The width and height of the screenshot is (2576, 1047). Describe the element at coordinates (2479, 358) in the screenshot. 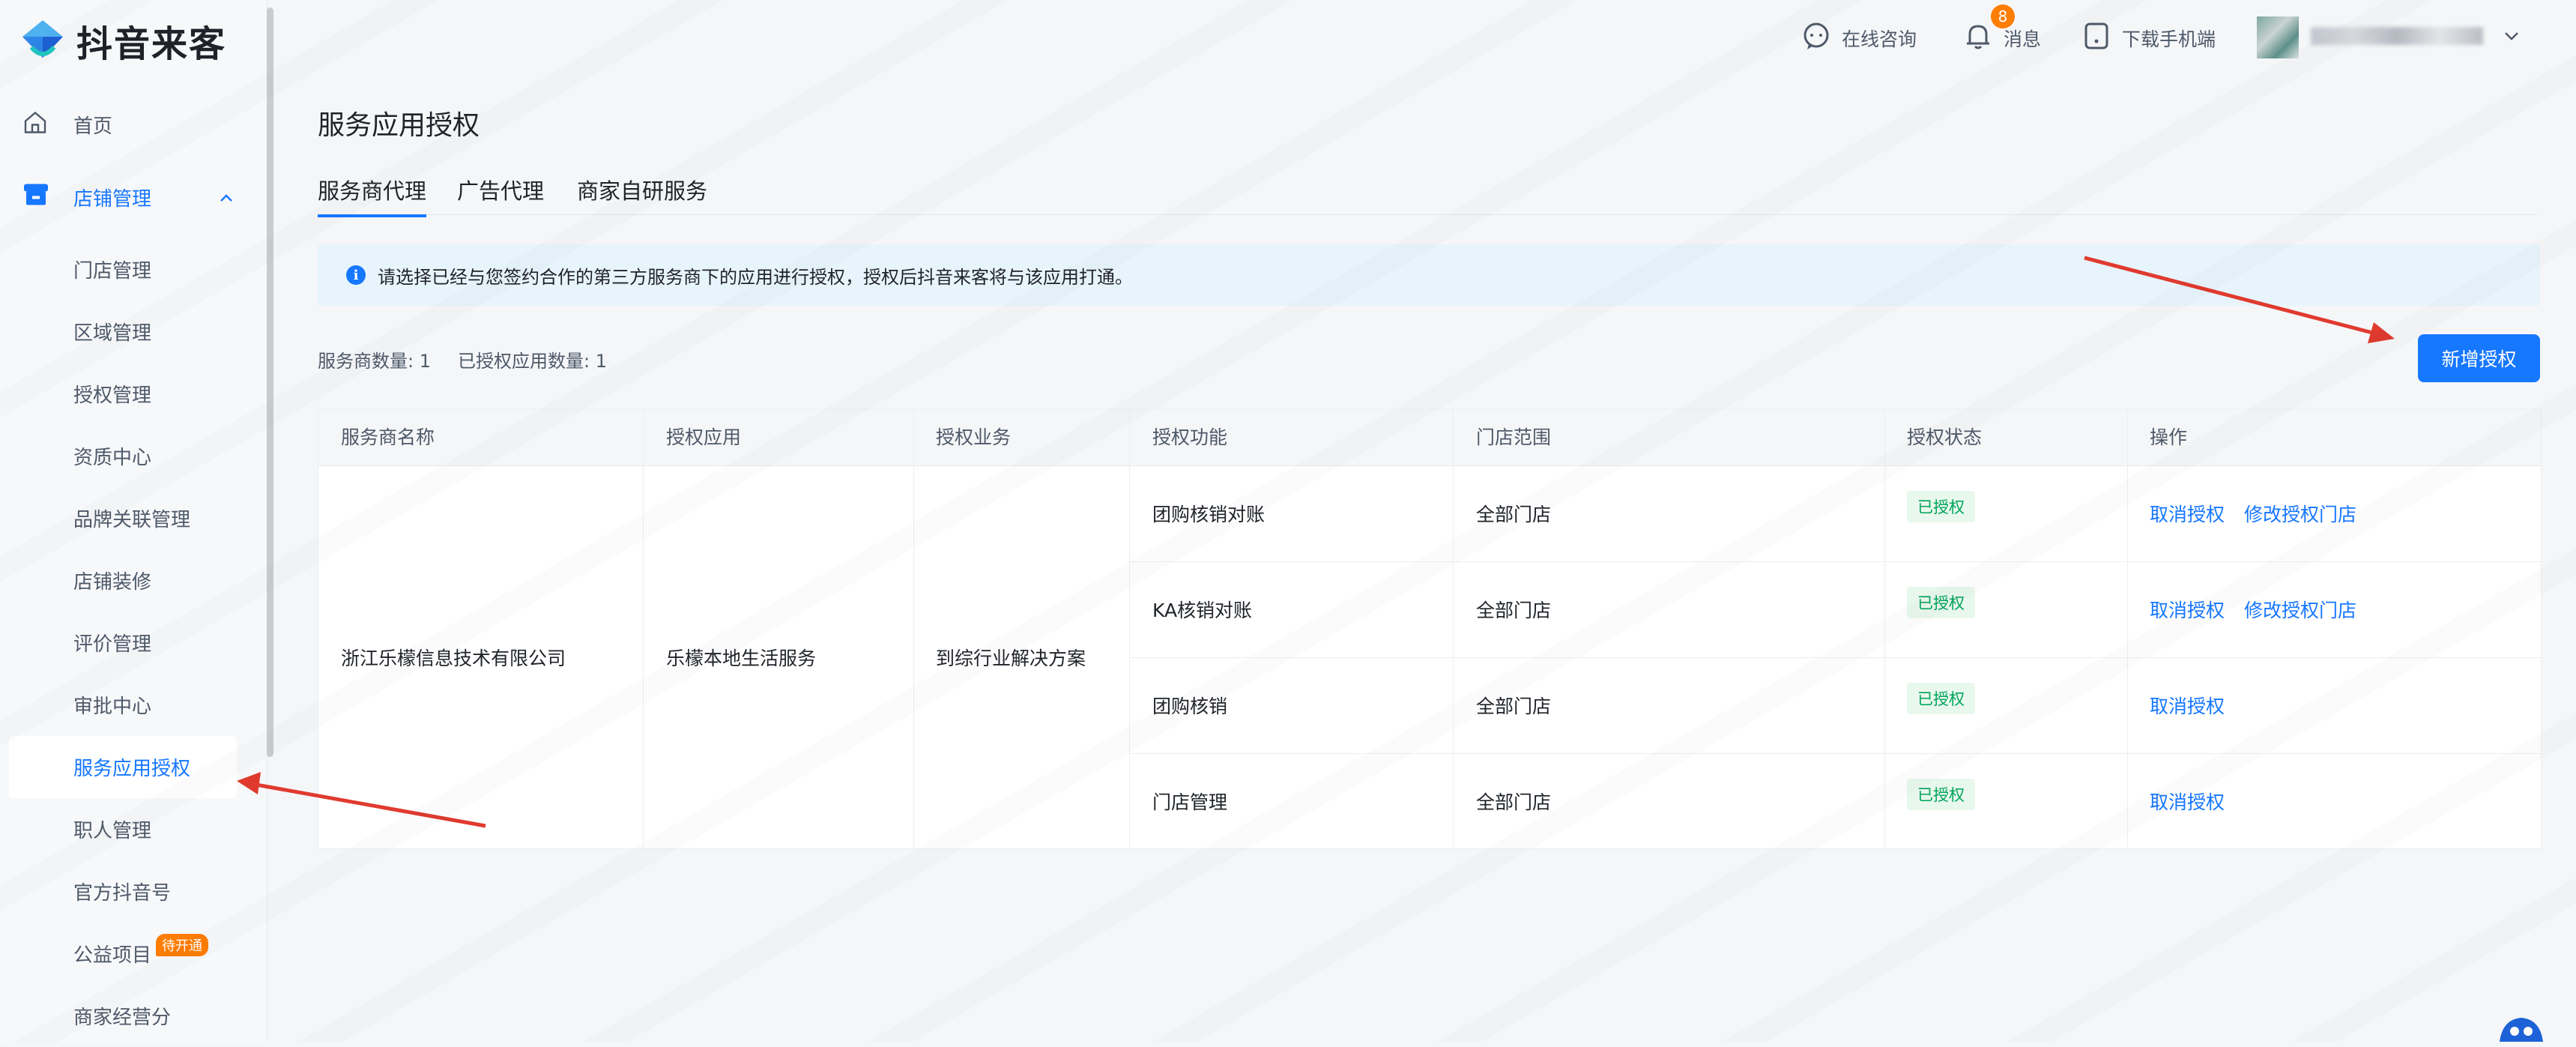

I see `add-authorization-button: 新增授权` at that location.